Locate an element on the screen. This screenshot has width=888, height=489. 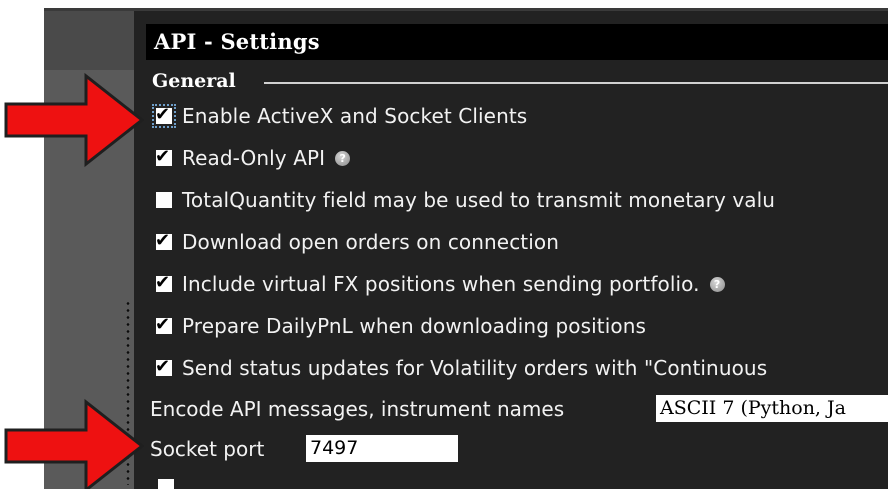
section-divider is located at coordinates (576, 83).